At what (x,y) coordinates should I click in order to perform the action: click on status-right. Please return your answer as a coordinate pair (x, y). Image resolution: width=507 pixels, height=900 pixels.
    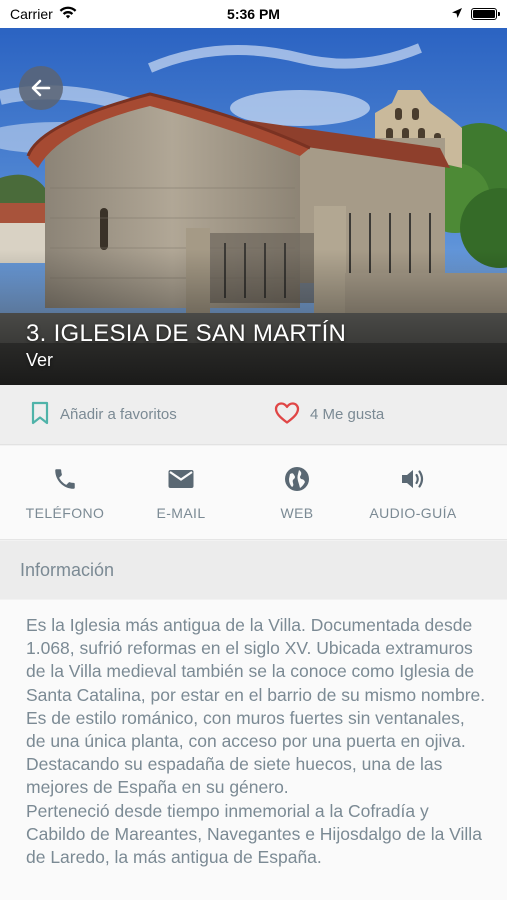
    Looking at the image, I should click on (475, 14).